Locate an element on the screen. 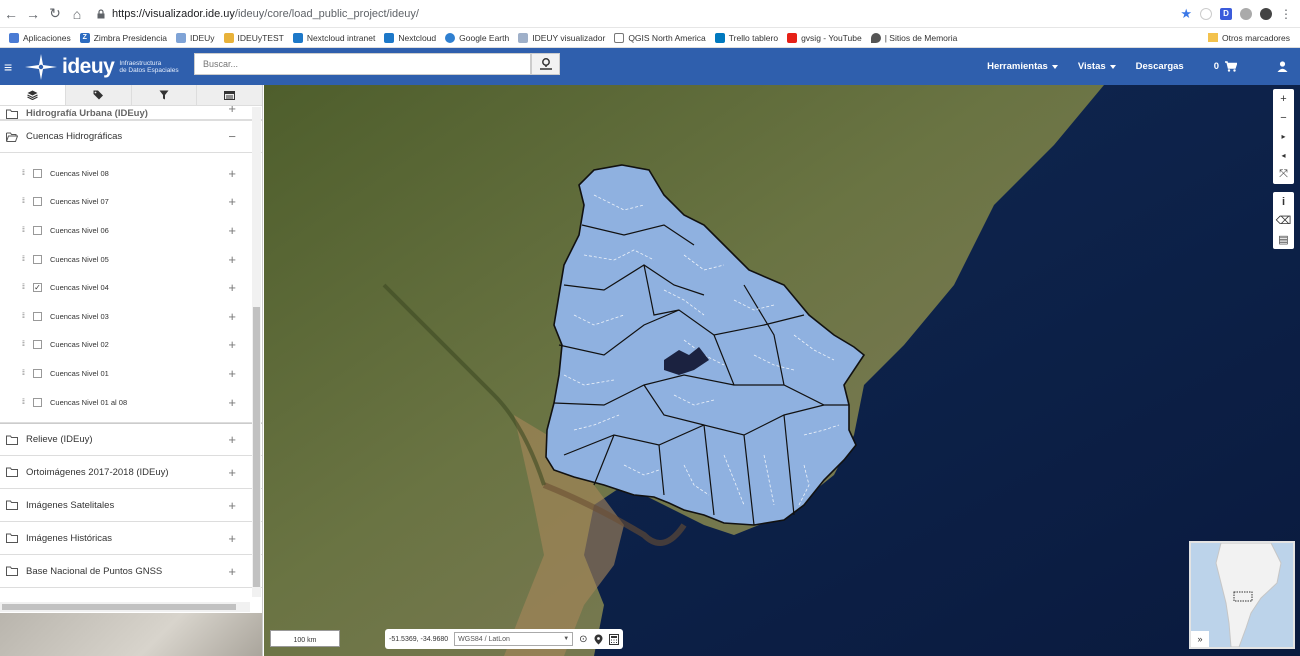 Image resolution: width=1300 pixels, height=656 pixels. tab-filter is located at coordinates (164, 95).